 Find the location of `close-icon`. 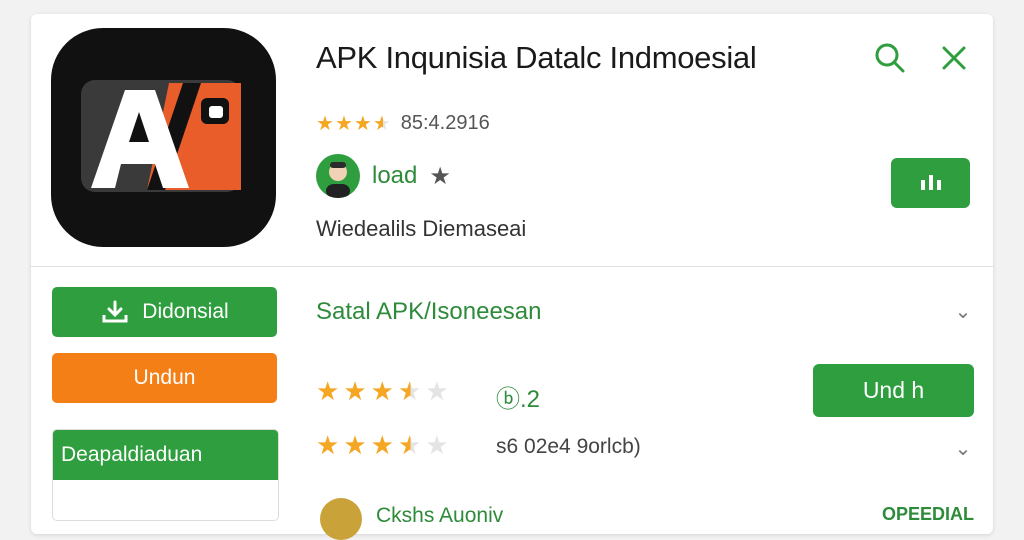

close-icon is located at coordinates (954, 58).